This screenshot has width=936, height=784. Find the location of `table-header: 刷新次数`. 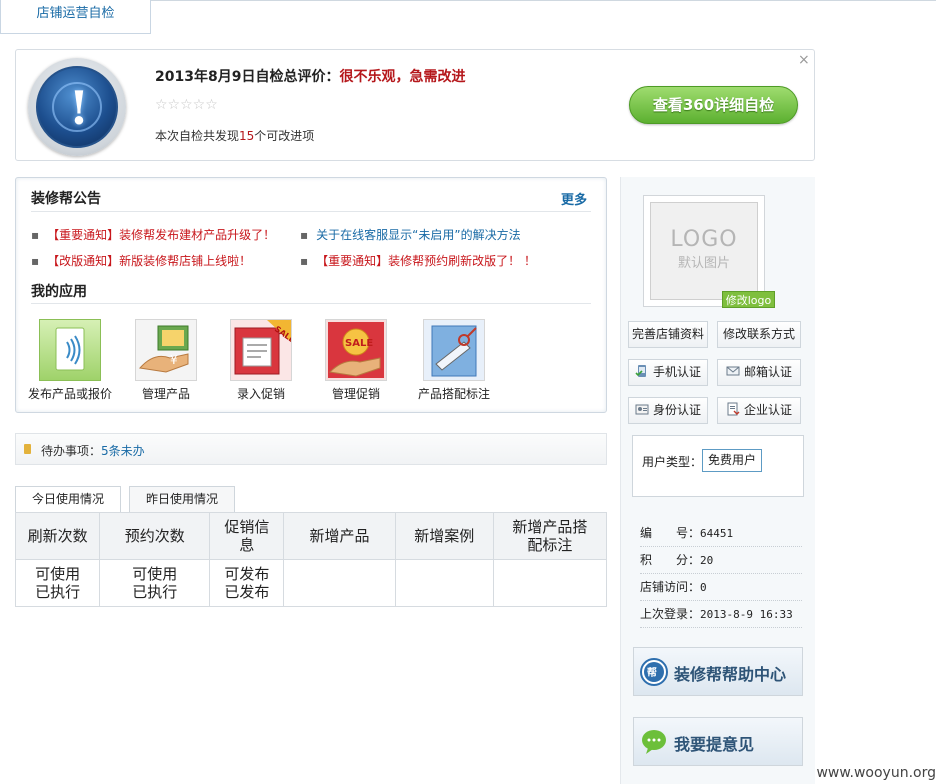

table-header: 刷新次数 is located at coordinates (57, 536).